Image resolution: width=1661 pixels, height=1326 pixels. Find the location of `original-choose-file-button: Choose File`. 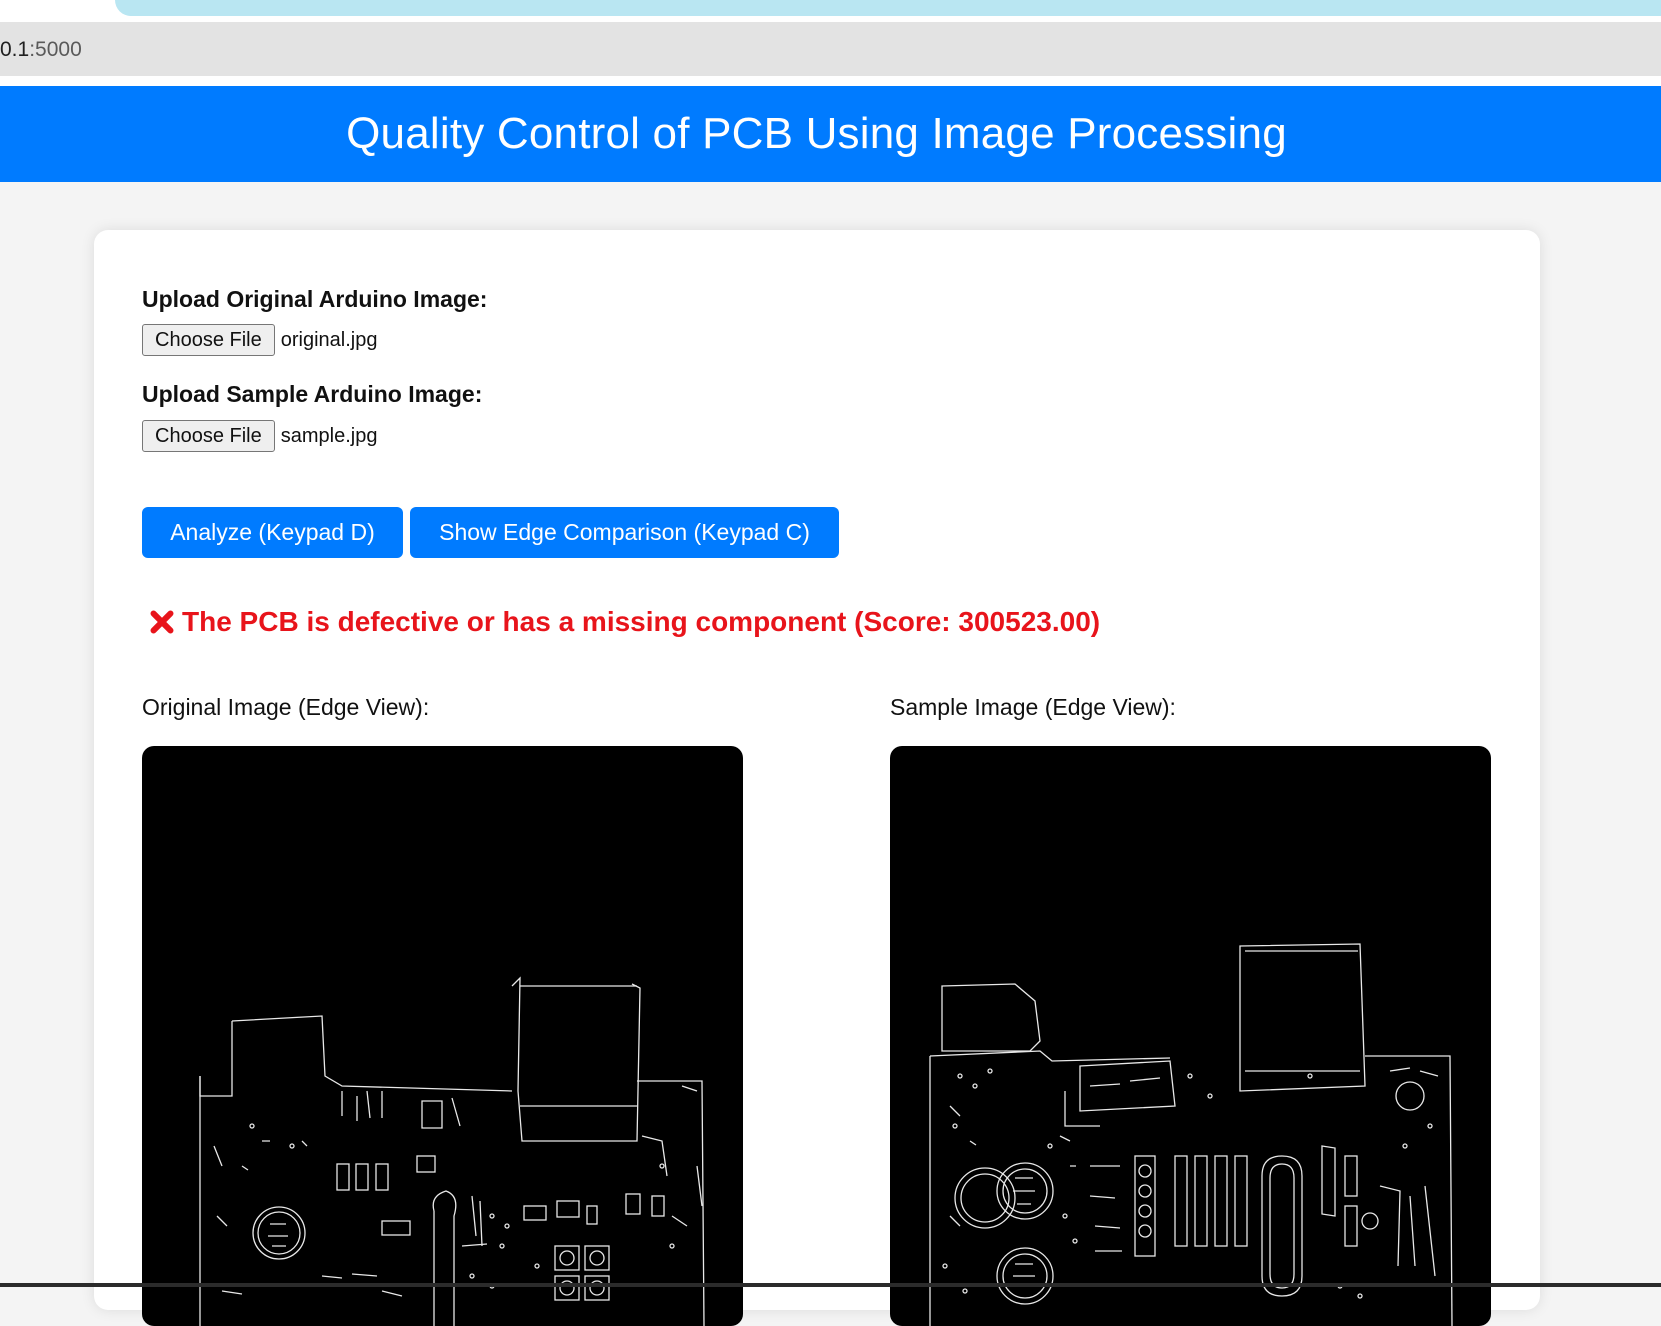

original-choose-file-button: Choose File is located at coordinates (208, 340).